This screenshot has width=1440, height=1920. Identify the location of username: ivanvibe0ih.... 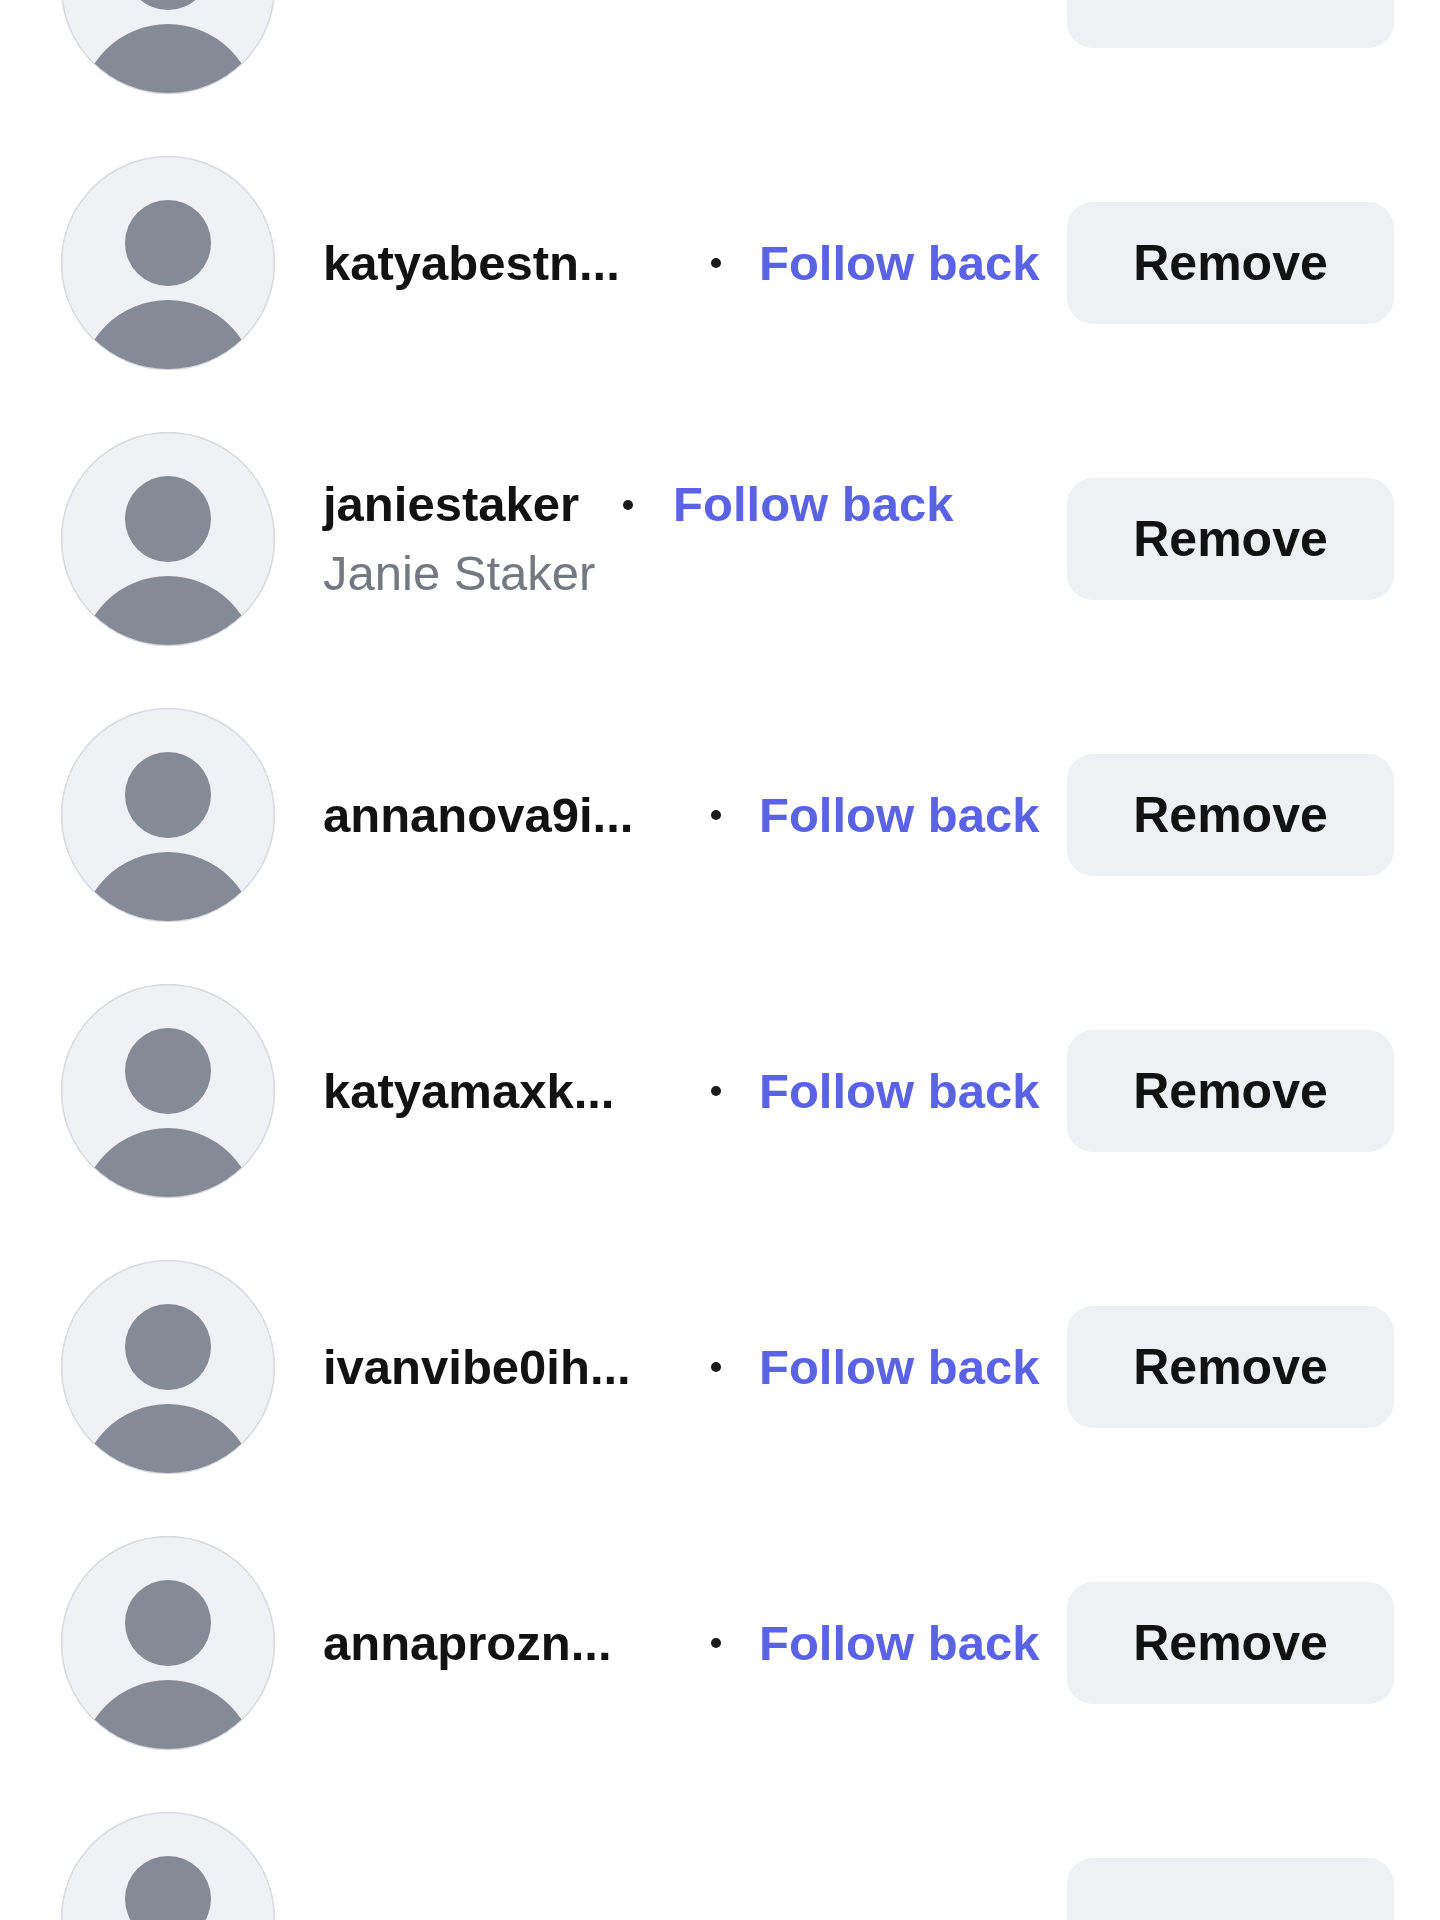
(477, 1367).